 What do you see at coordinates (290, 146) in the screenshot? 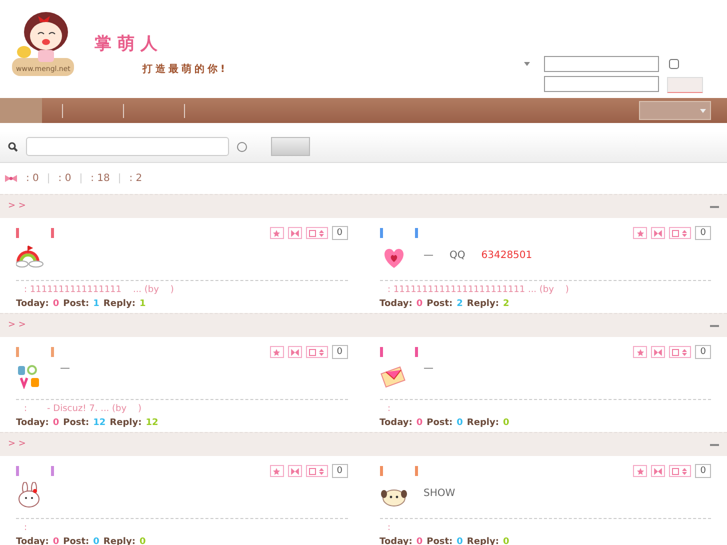
I see `search-button` at bounding box center [290, 146].